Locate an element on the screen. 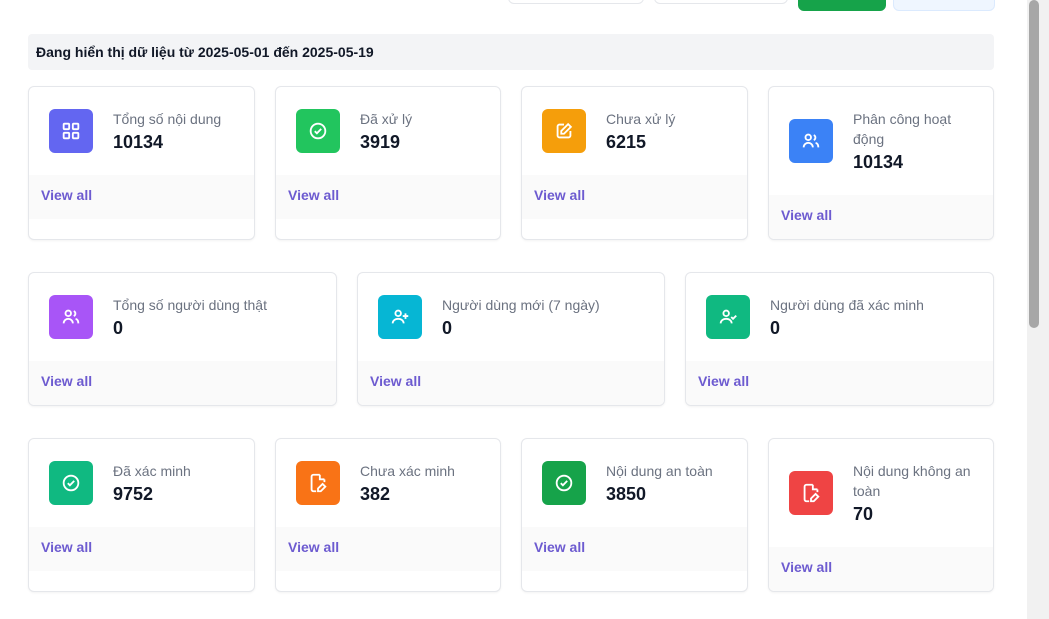 This screenshot has height=619, width=1049. card-label: Đã xác minh is located at coordinates (152, 471).